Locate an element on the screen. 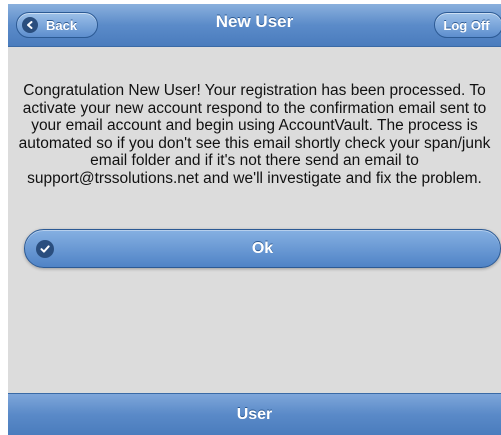 The image size is (501, 435). footer-tab-user: User is located at coordinates (254, 414).